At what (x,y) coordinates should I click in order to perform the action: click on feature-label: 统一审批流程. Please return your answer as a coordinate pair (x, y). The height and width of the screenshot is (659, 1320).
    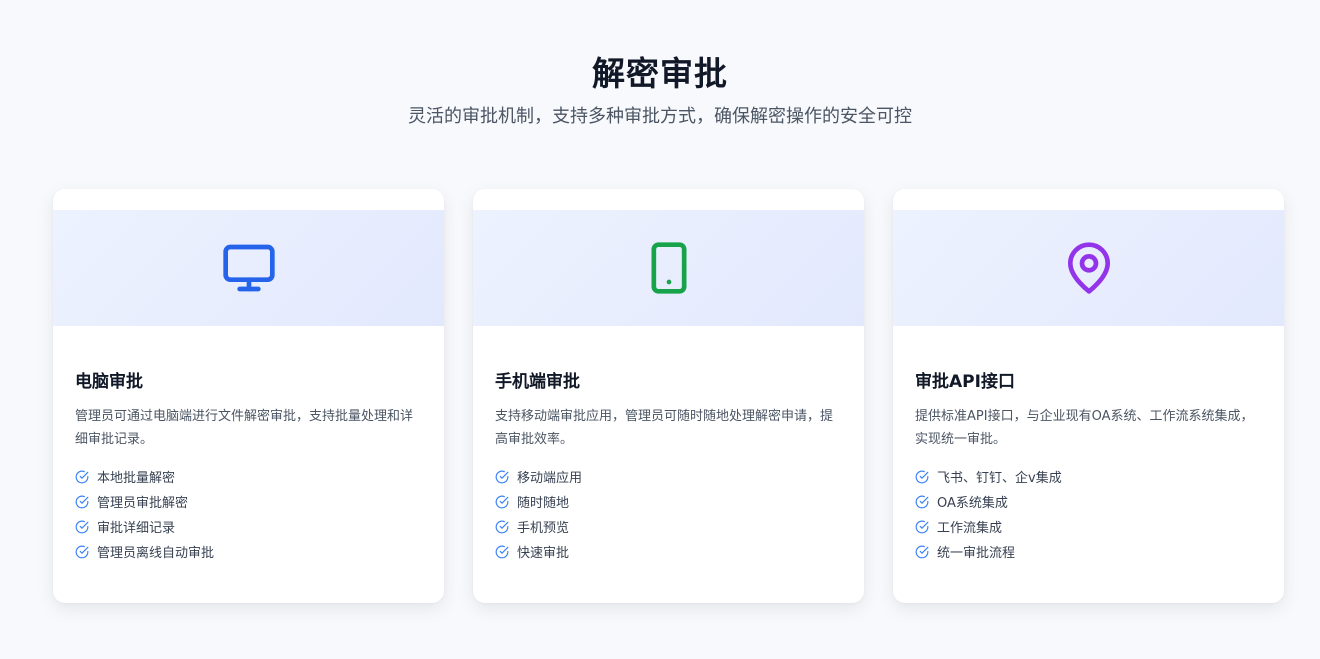
    Looking at the image, I should click on (976, 553).